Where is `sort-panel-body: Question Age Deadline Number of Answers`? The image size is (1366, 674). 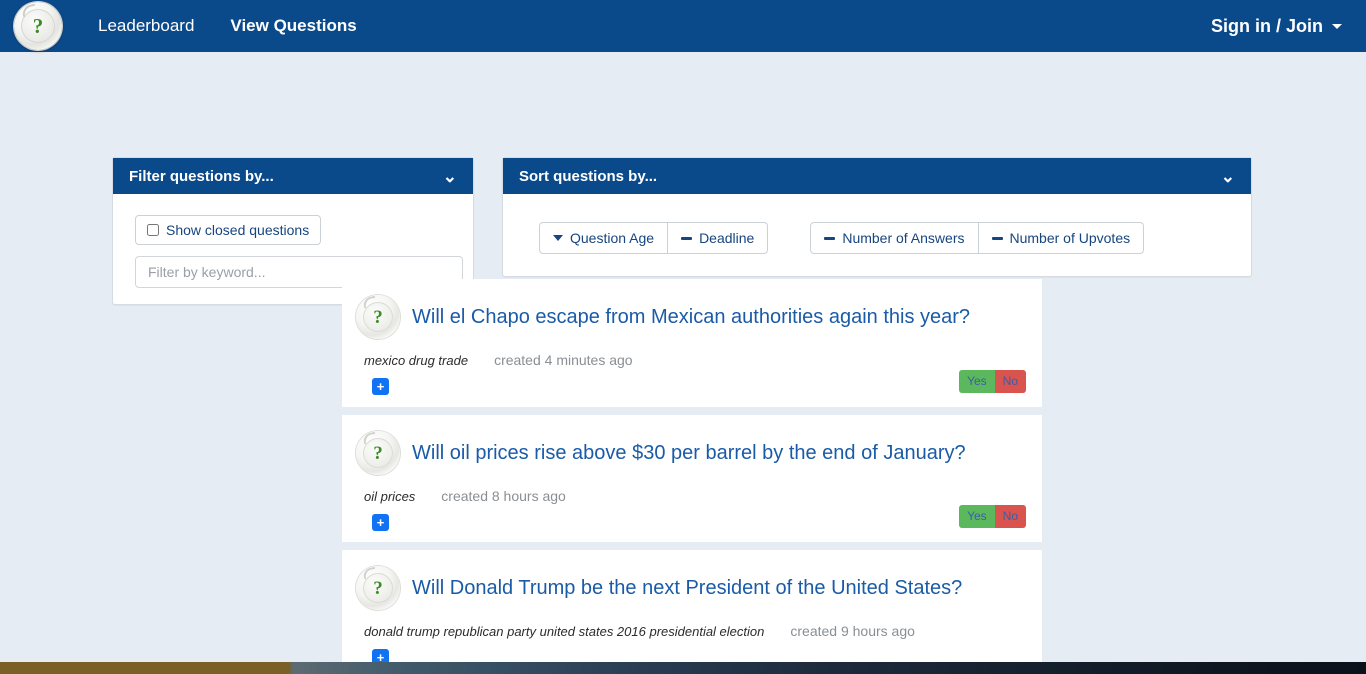
sort-panel-body: Question Age Deadline Number of Answers is located at coordinates (877, 235).